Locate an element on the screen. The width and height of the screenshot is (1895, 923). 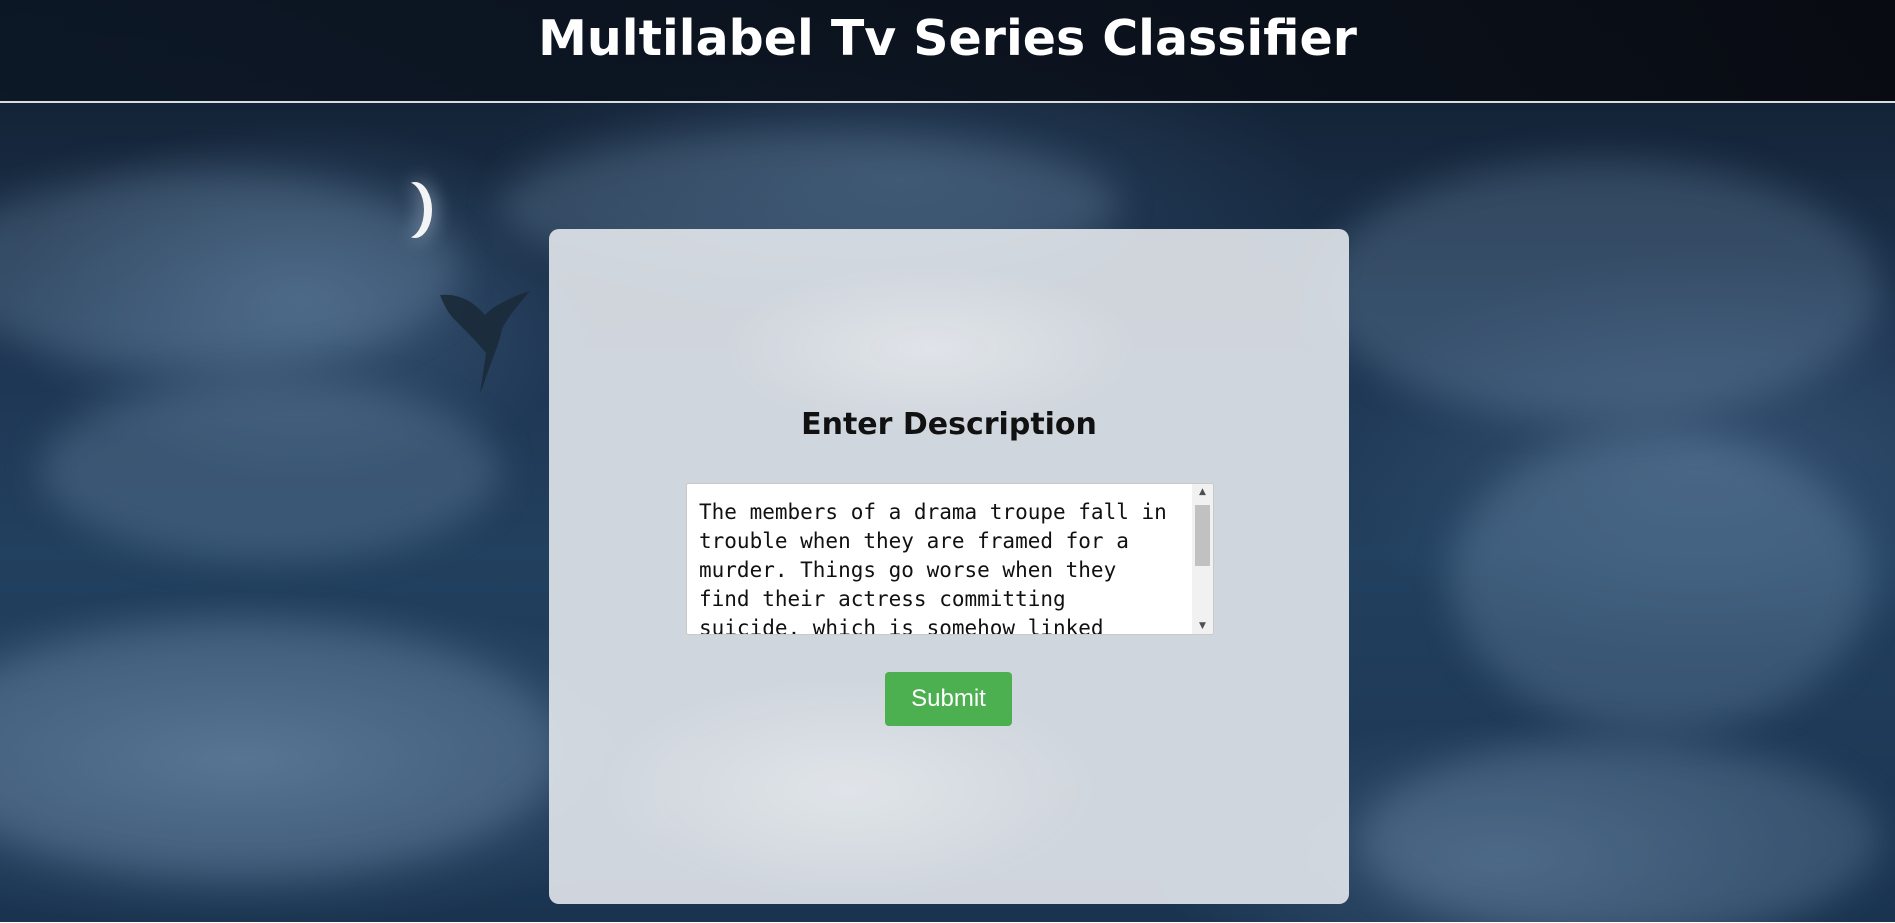
textarea-scrollbar: ▲ ▼ is located at coordinates (1202, 559).